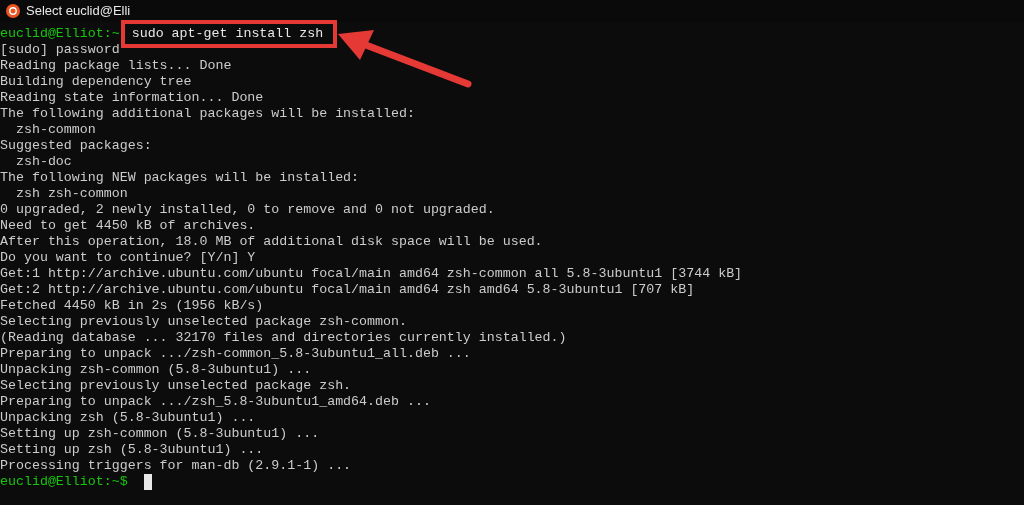 The width and height of the screenshot is (1024, 505). I want to click on output-line: [sudo] password, so click(60, 50).